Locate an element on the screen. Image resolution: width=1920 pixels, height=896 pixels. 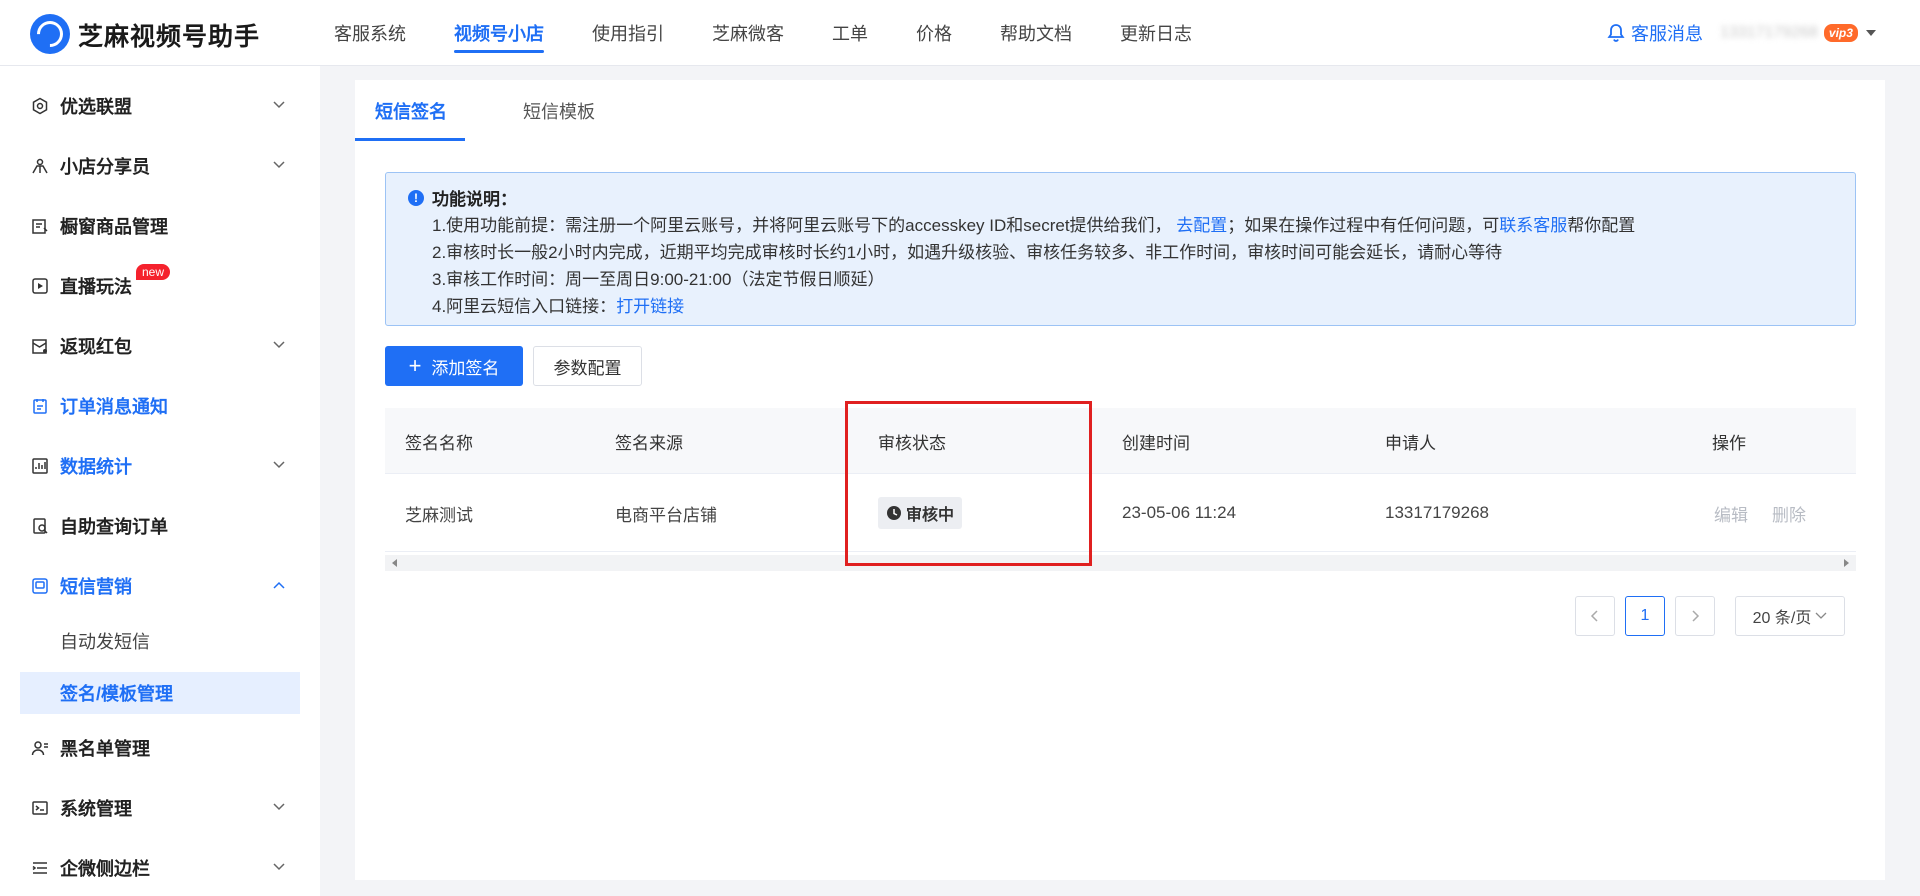
cell-applicant: 13317179268 is located at coordinates (1437, 512).